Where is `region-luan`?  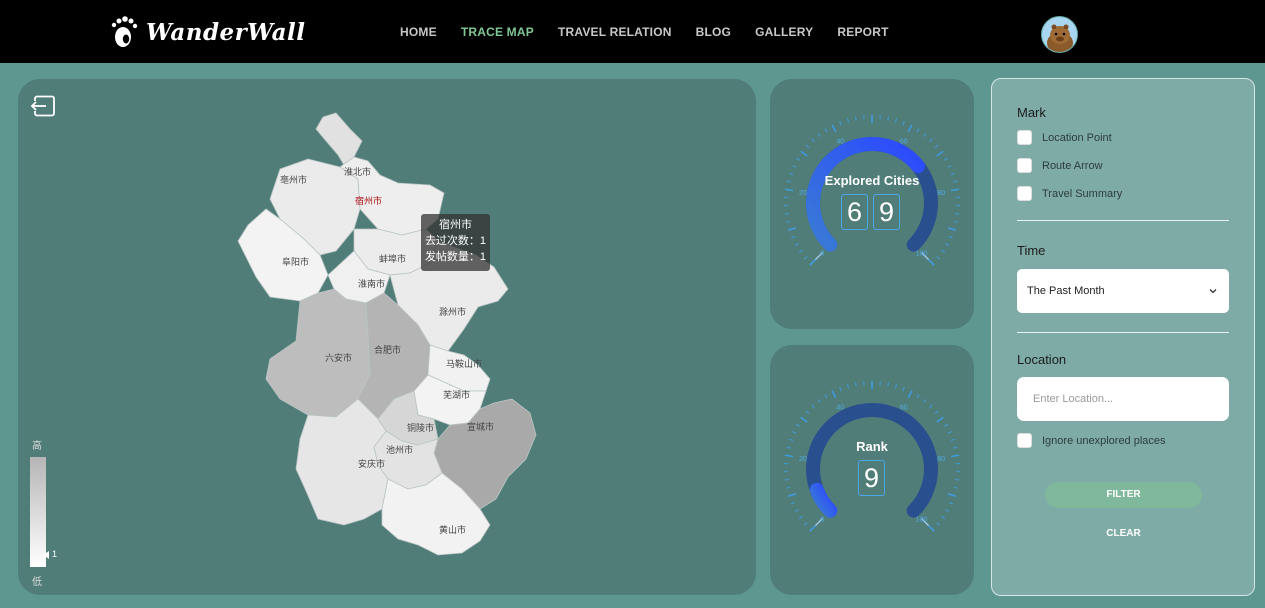
region-luan is located at coordinates (318, 353).